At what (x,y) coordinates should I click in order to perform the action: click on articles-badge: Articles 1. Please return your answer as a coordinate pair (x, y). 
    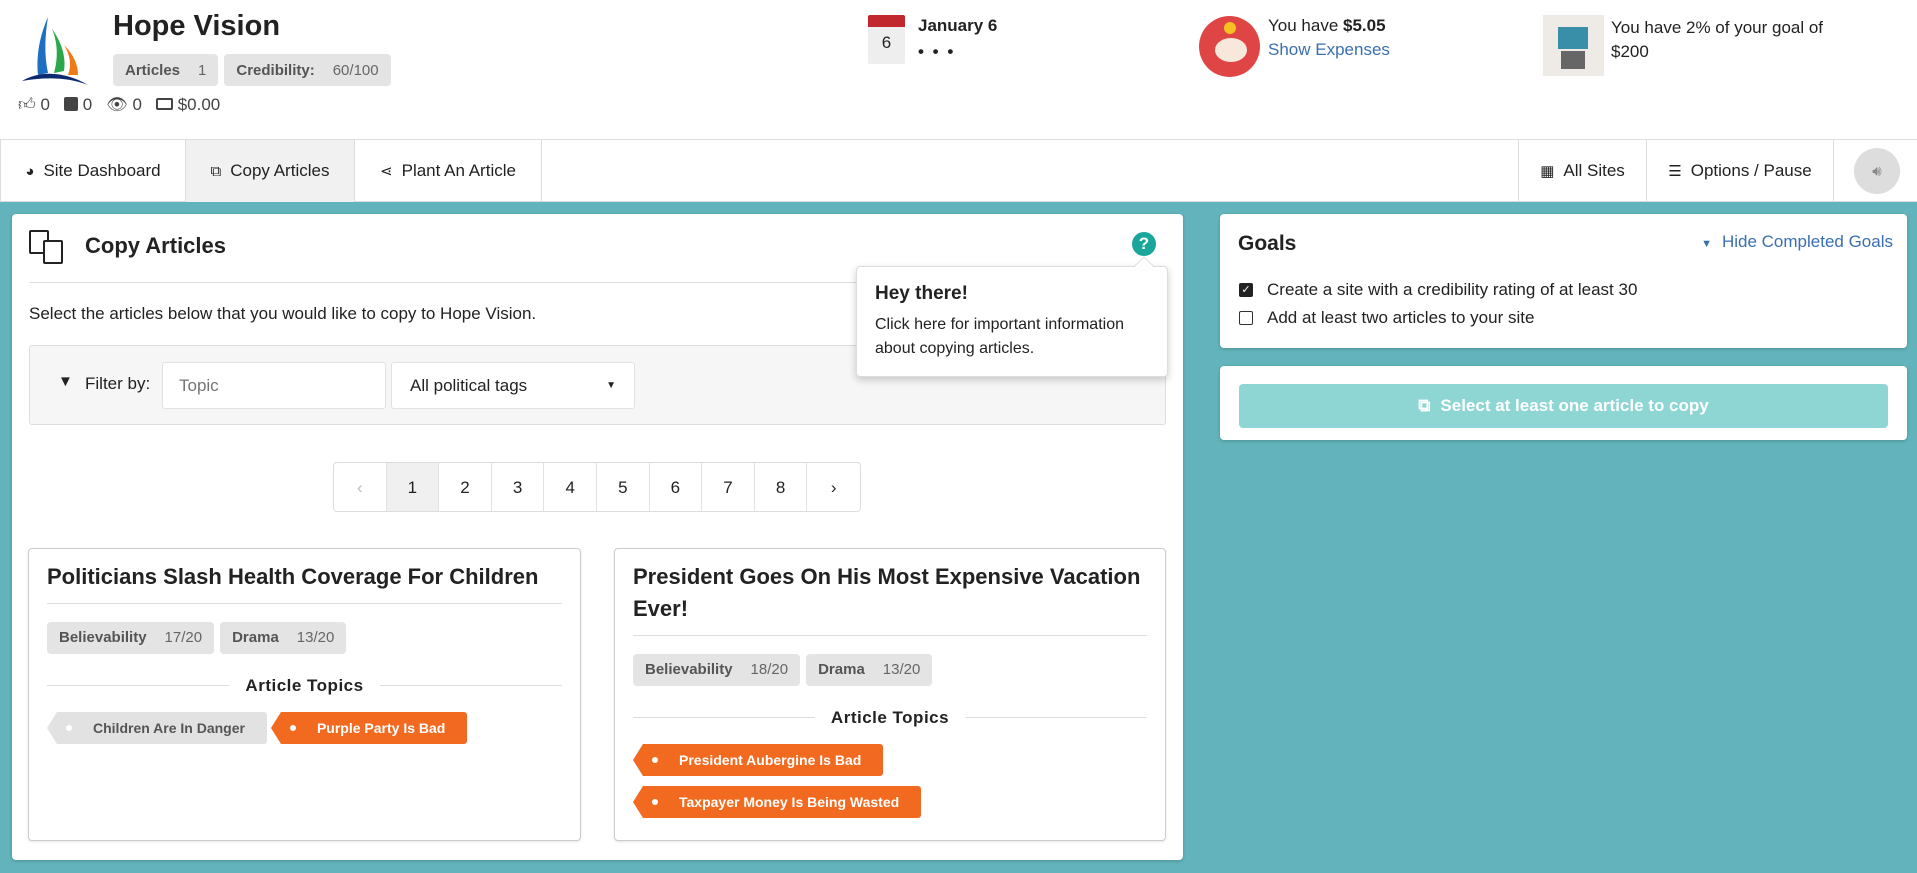
    Looking at the image, I should click on (166, 70).